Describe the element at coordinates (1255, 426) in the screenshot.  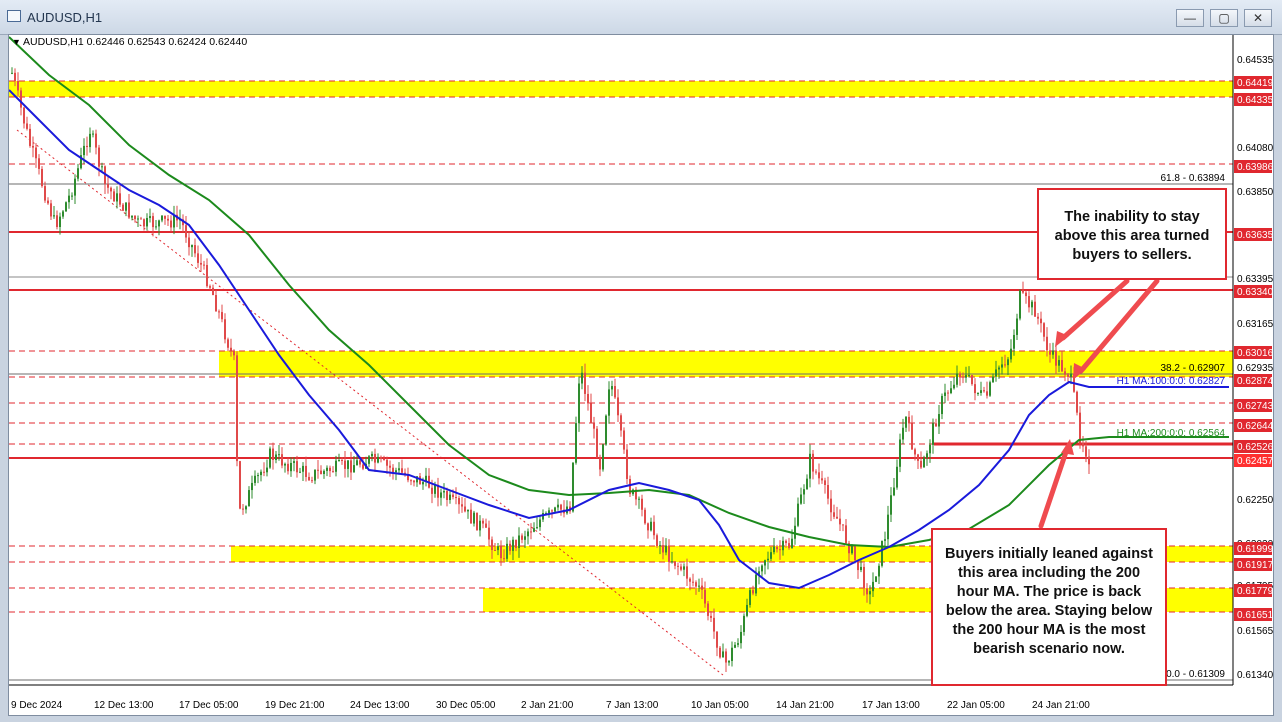
I see `price-tag: 0.62644` at that location.